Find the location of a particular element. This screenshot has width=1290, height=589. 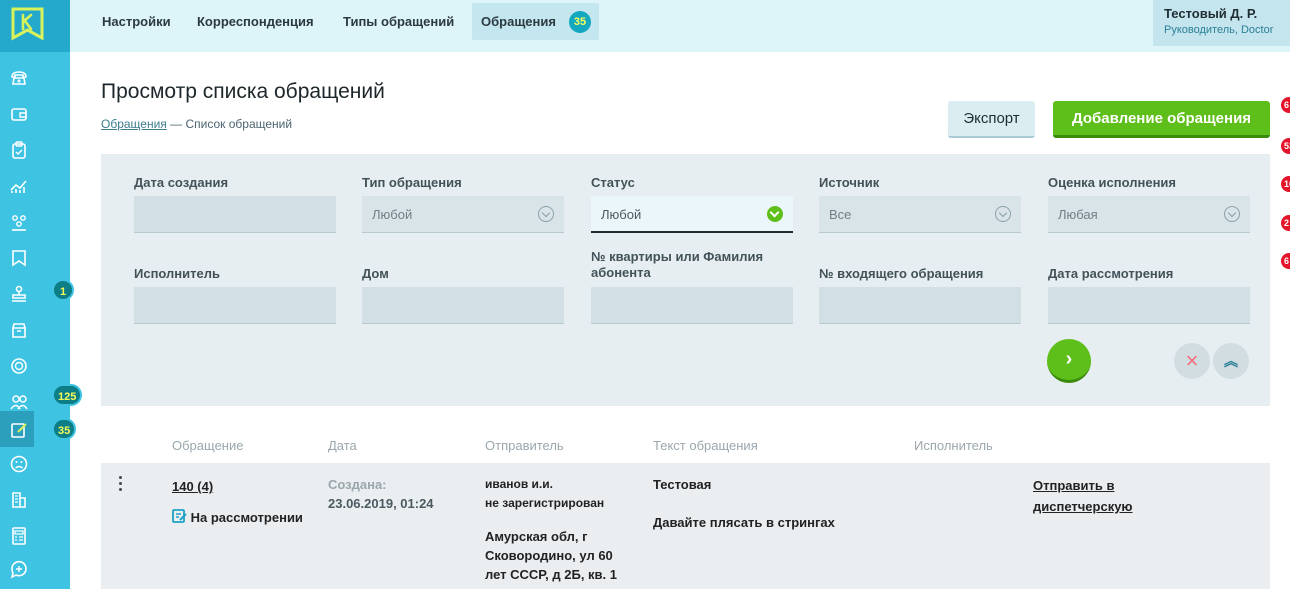

user-menu: Тестовый Д. Р. Руководитель, Doctor is located at coordinates (1221, 23).